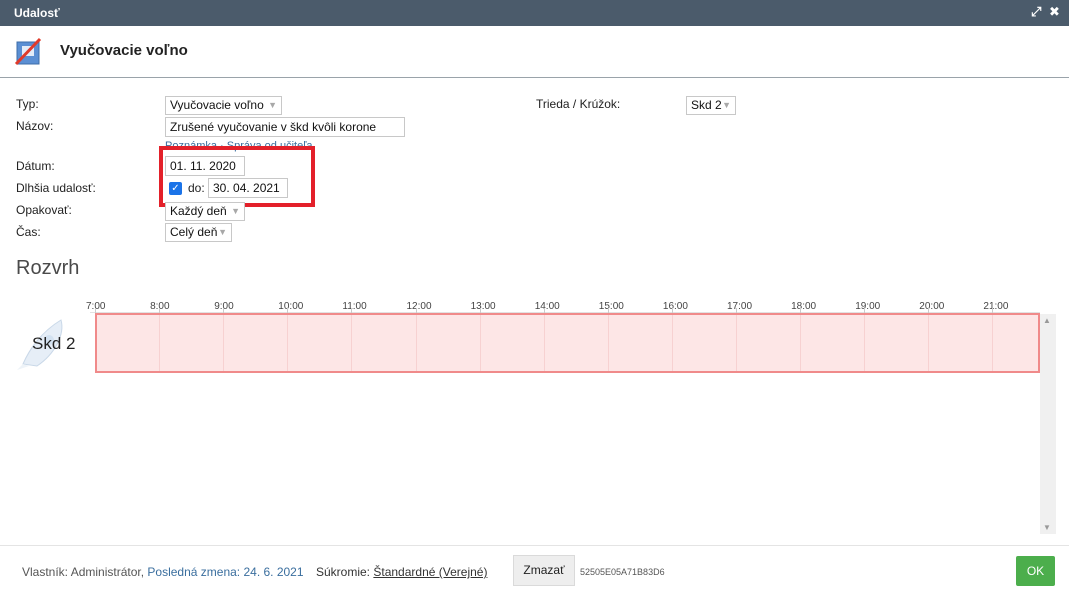 Image resolution: width=1069 pixels, height=597 pixels. What do you see at coordinates (343, 572) in the screenshot?
I see `privacy-label: Súkromie:` at bounding box center [343, 572].